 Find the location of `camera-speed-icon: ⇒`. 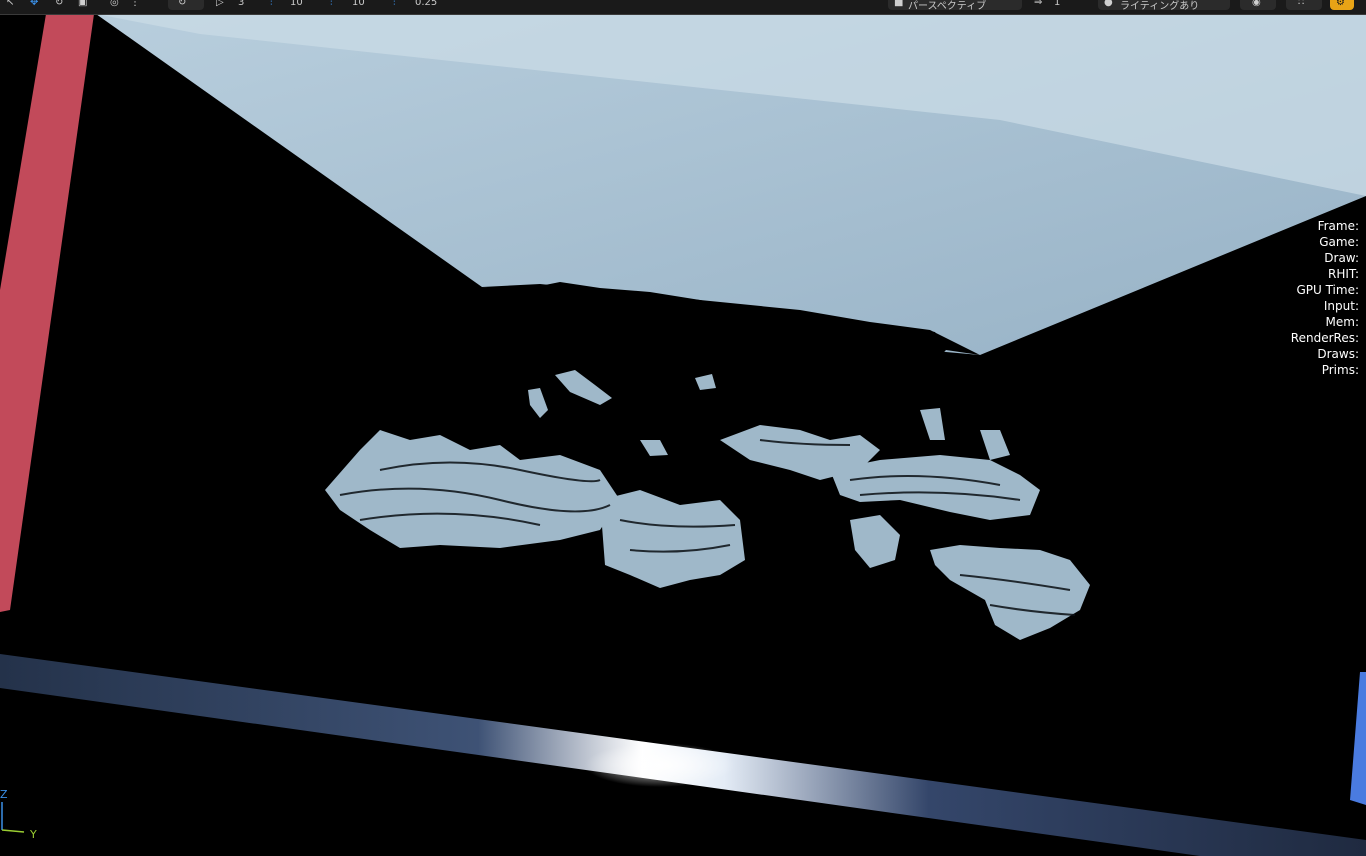

camera-speed-icon: ⇒ is located at coordinates (1038, 4).